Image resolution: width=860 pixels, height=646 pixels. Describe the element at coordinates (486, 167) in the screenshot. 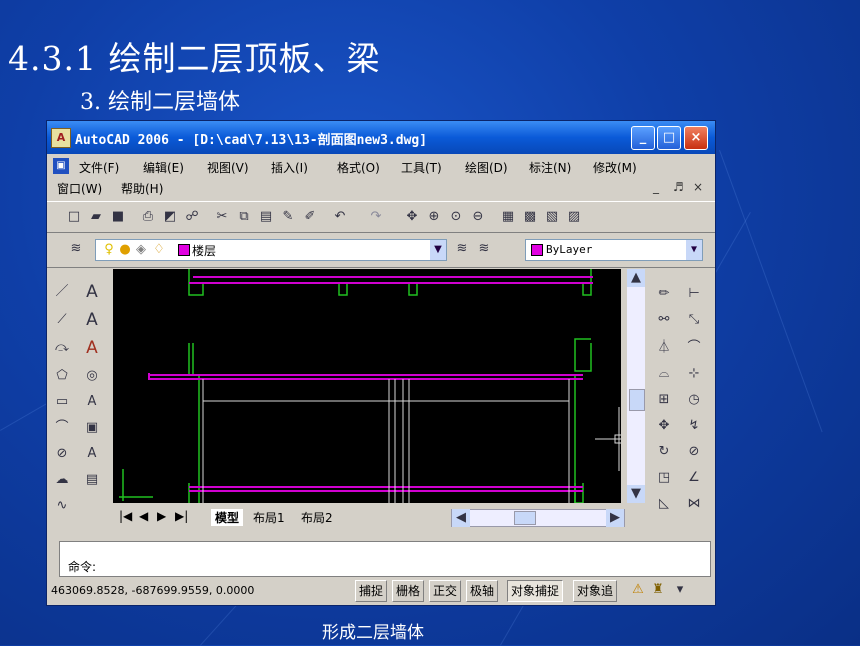

I see `menu-draw: 绘图(D)` at that location.